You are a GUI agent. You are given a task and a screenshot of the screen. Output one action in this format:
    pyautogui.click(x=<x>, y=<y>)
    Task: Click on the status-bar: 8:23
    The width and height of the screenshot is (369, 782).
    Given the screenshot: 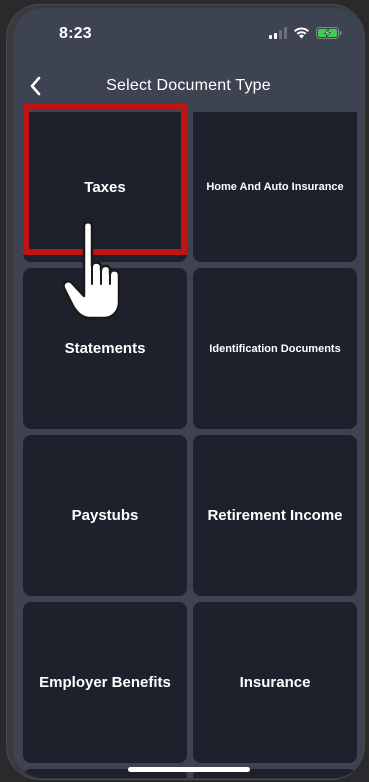 What is the action you would take?
    pyautogui.click(x=188, y=36)
    